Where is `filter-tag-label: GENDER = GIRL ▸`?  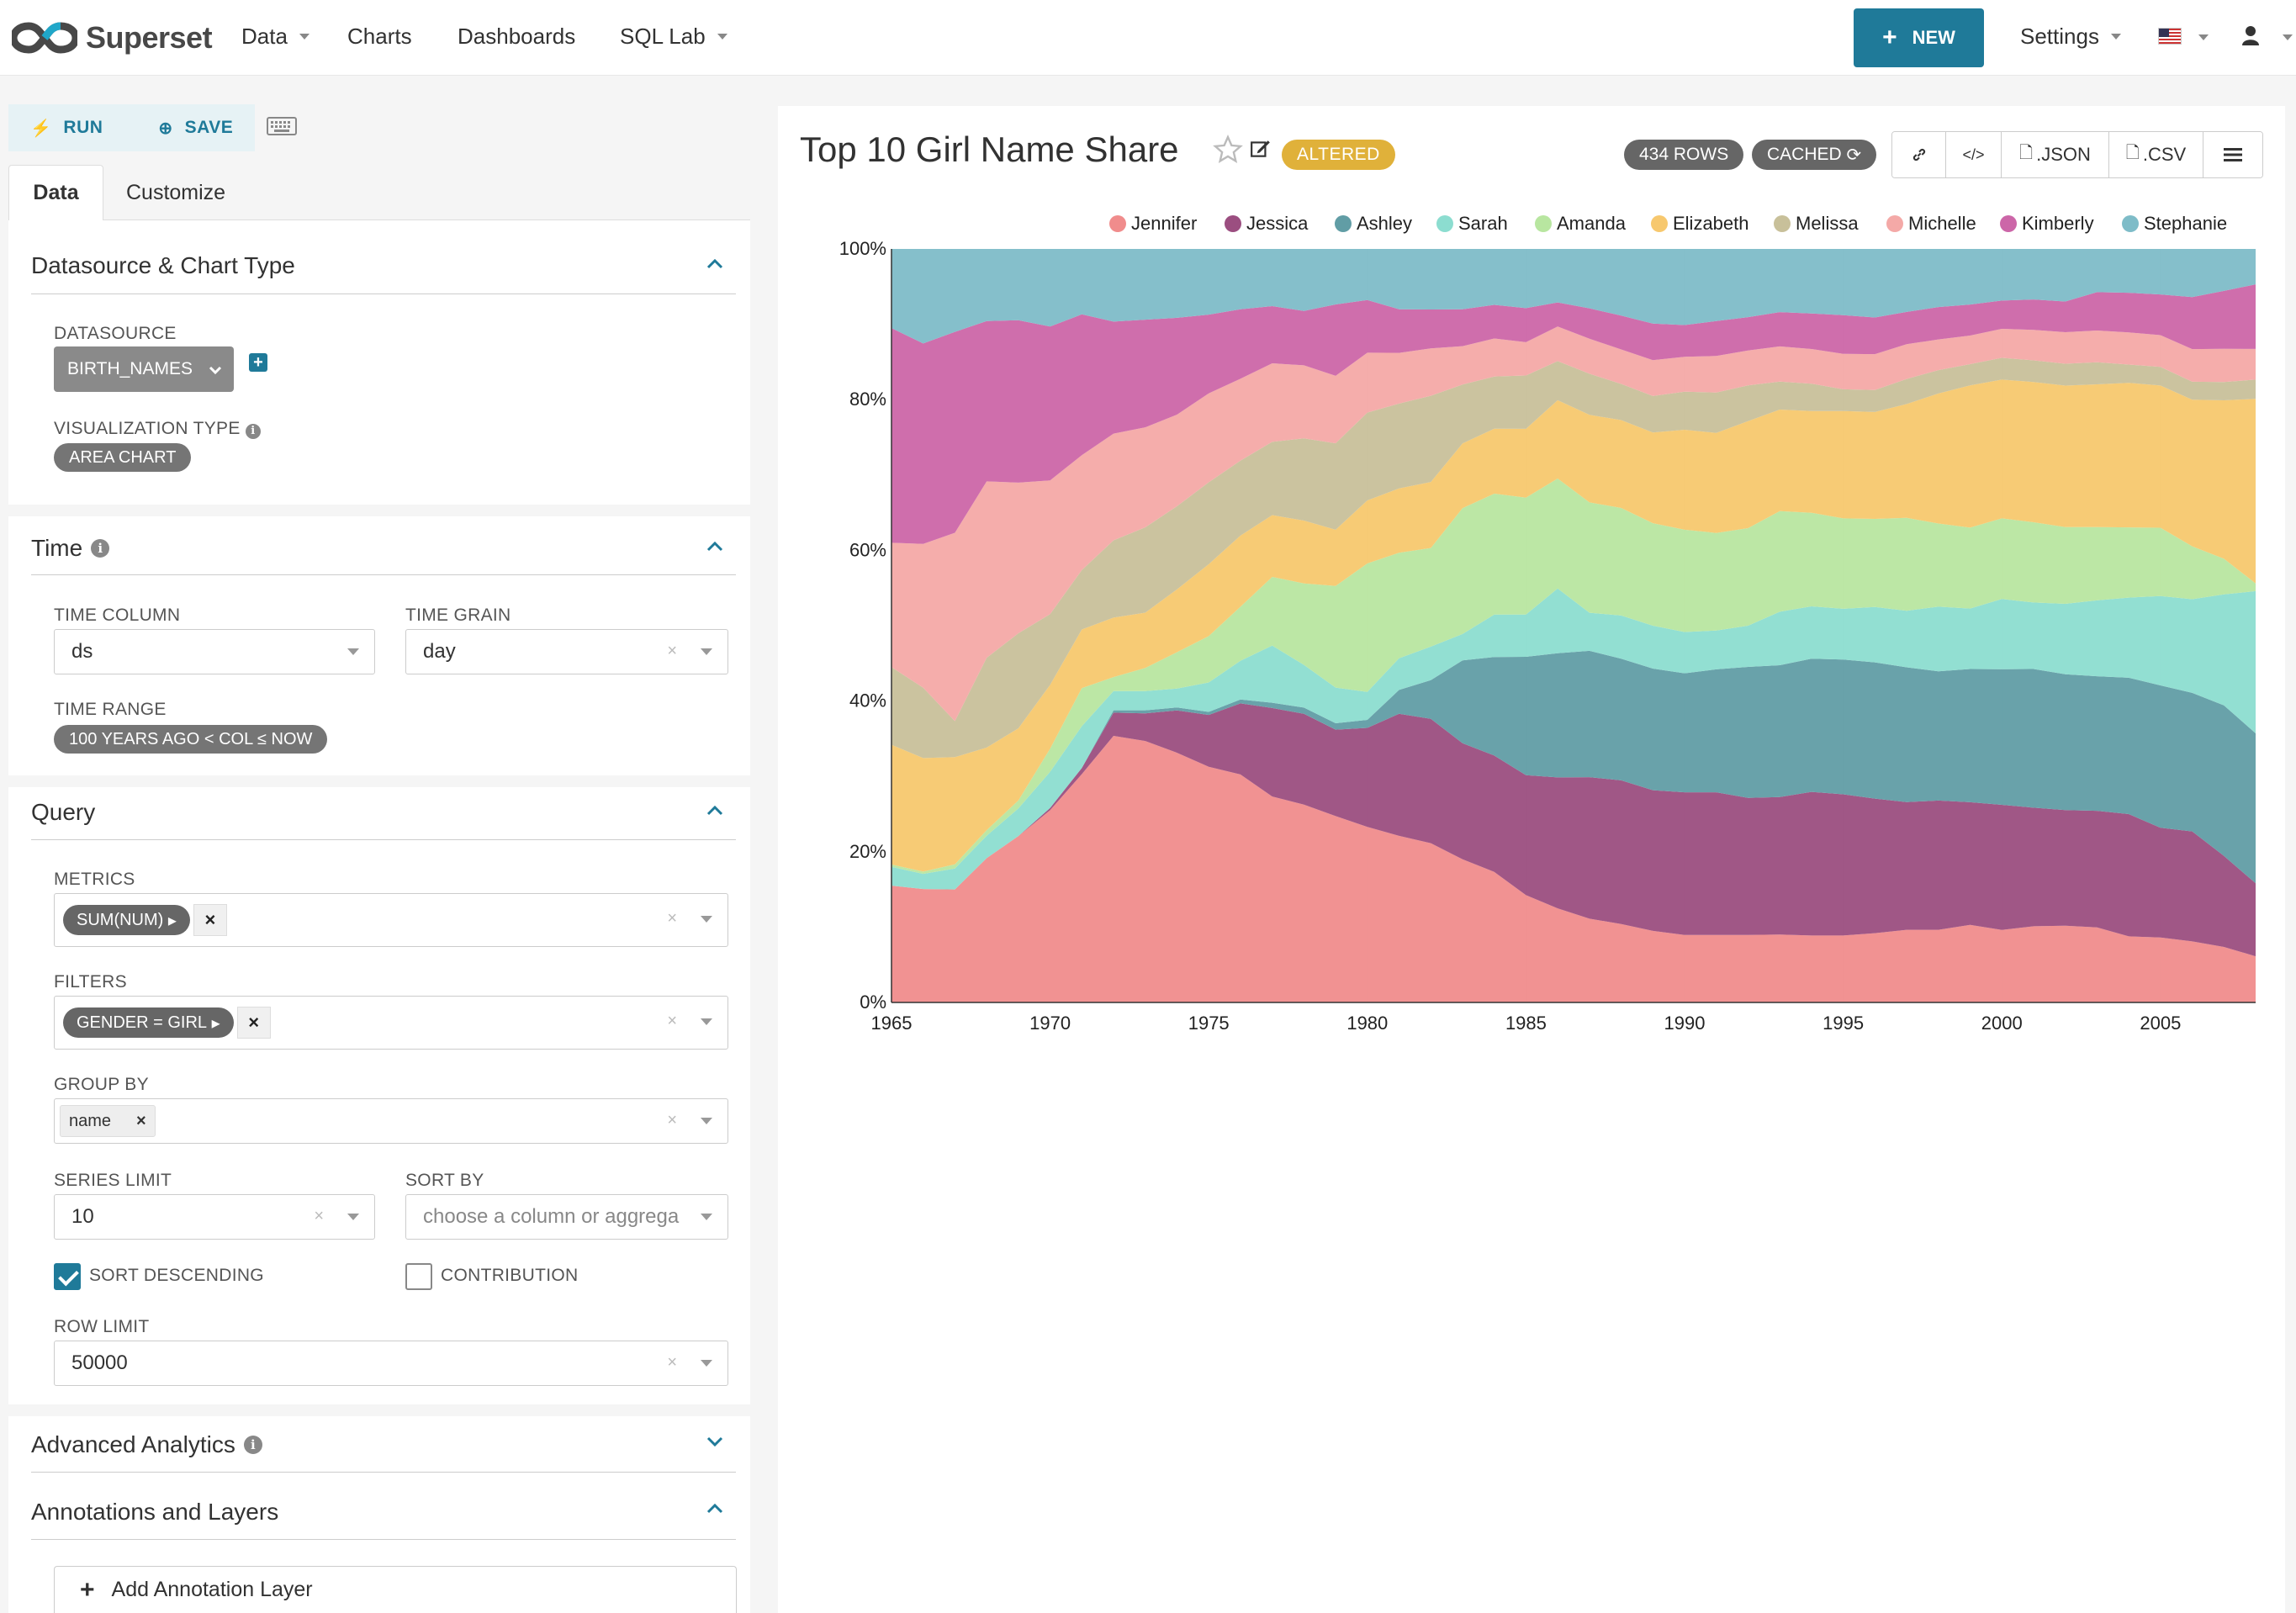
filter-tag-label: GENDER = GIRL ▸ is located at coordinates (148, 1022).